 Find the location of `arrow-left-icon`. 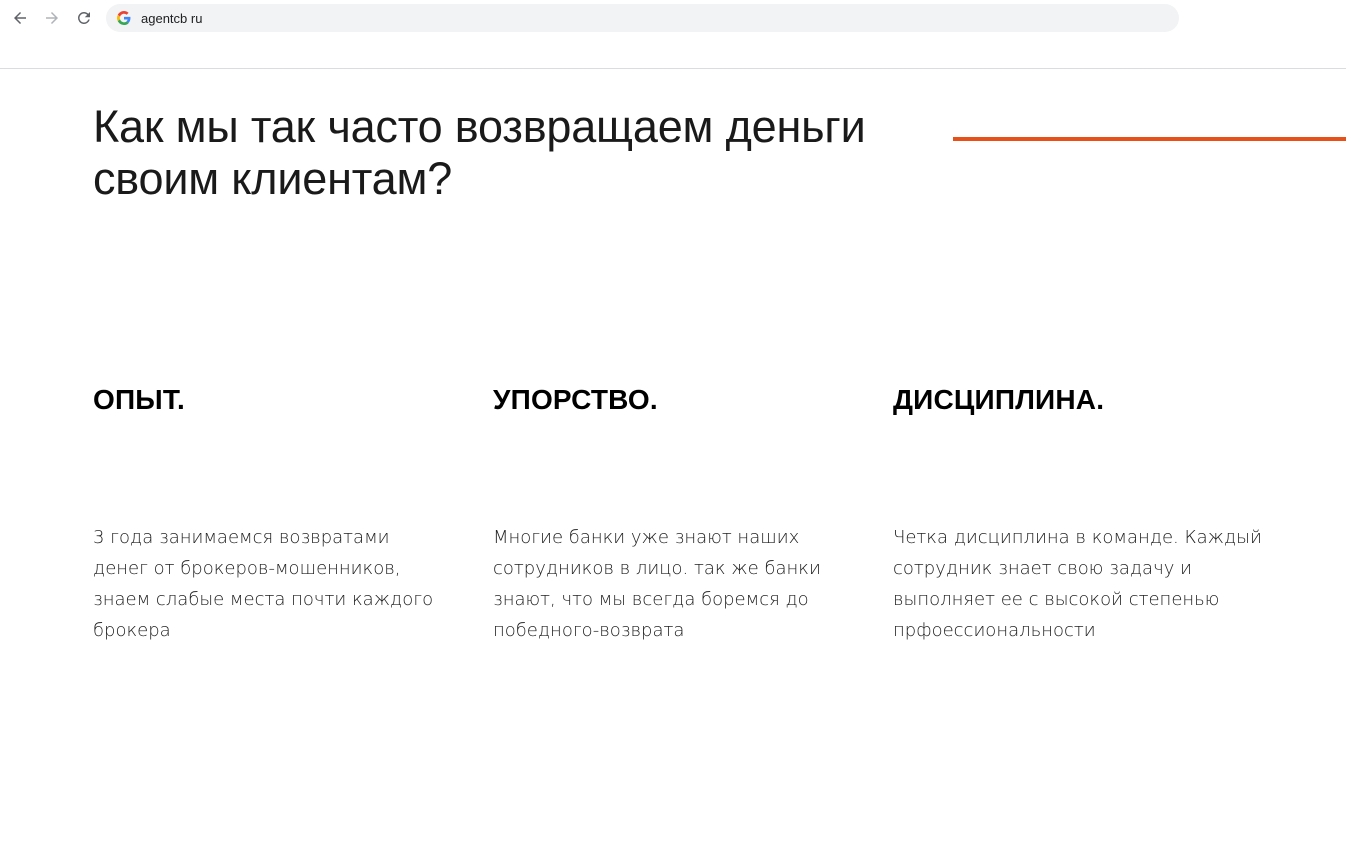

arrow-left-icon is located at coordinates (20, 18).